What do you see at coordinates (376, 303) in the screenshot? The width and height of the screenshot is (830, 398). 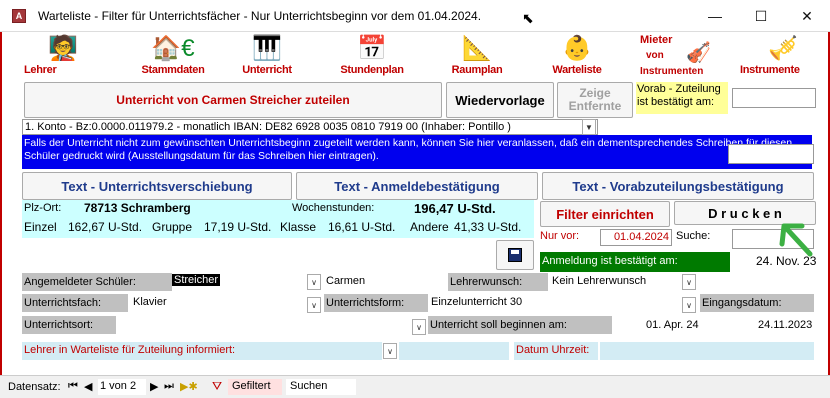 I see `form-label: Unterrichtsform:` at bounding box center [376, 303].